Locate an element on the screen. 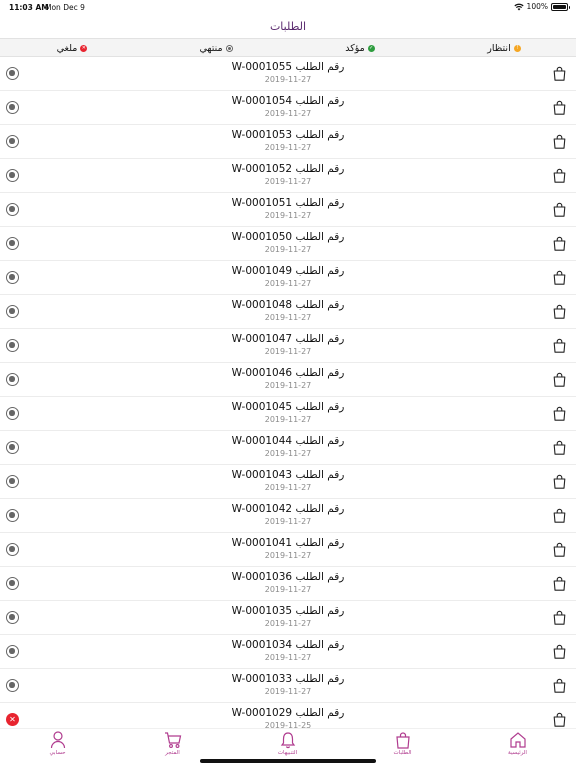 This screenshot has width=576, height=768. tab-notifications: التنبيهات is located at coordinates (287, 746).